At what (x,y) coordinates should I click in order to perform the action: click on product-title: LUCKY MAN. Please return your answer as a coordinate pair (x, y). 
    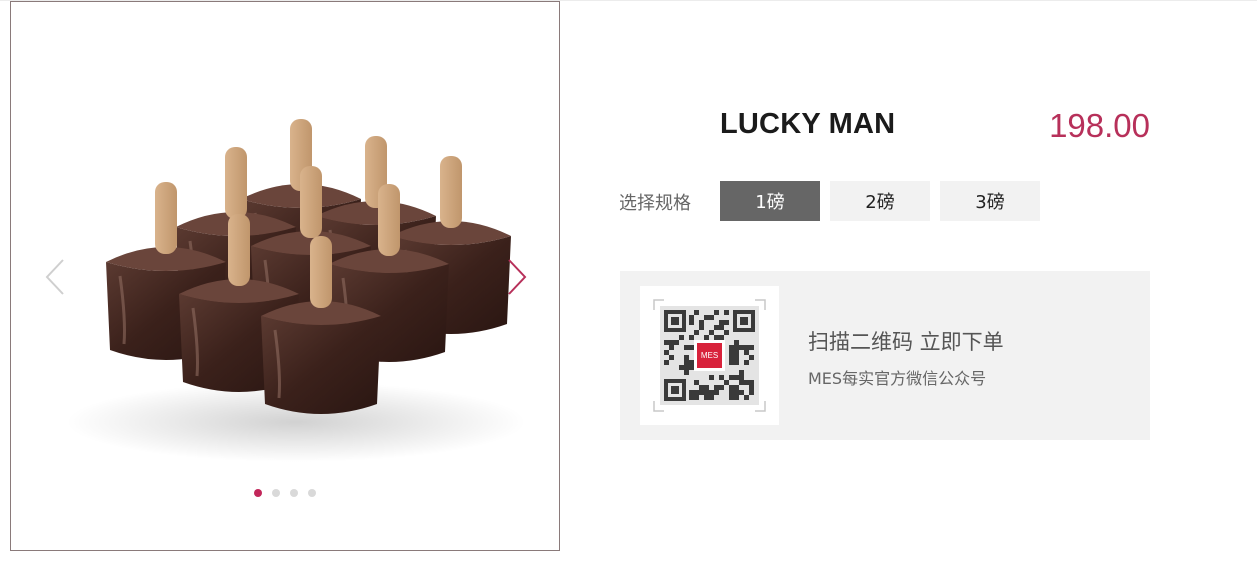
    Looking at the image, I should click on (808, 124).